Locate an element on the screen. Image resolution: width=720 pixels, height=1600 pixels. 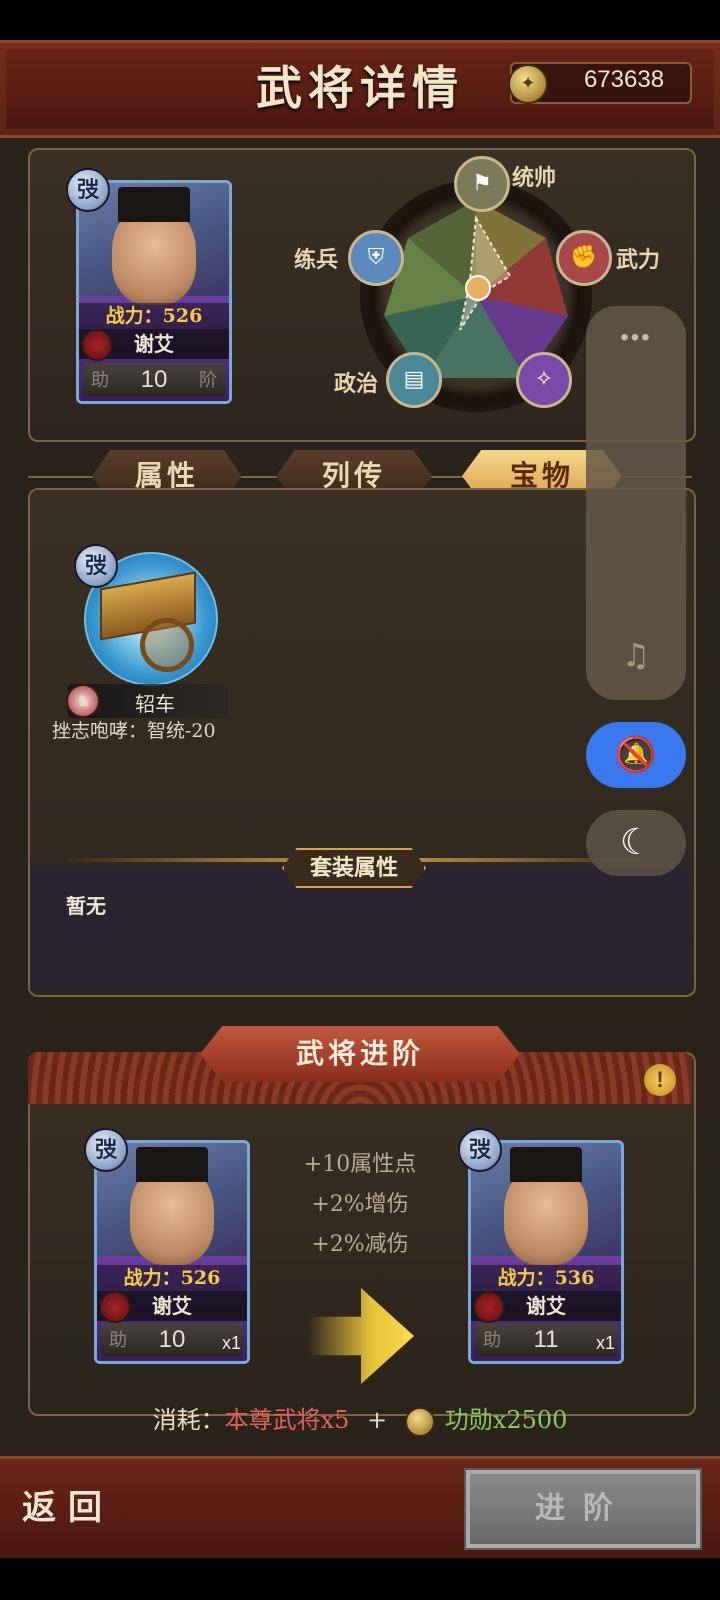
before-power: 战力：526 is located at coordinates (172, 1278).